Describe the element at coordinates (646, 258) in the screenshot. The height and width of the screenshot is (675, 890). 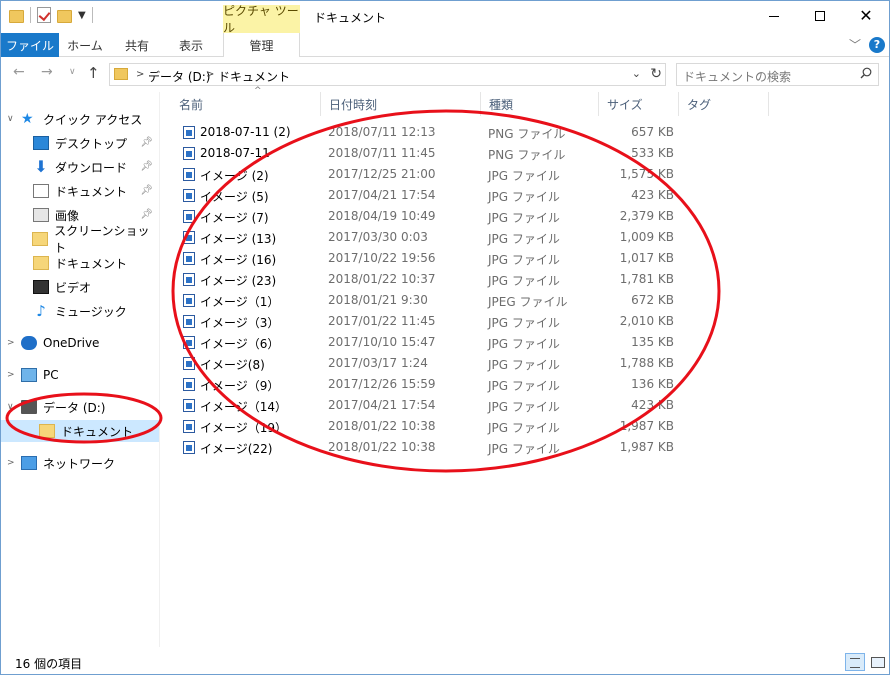
I see `file-size: 1,017 KB` at that location.